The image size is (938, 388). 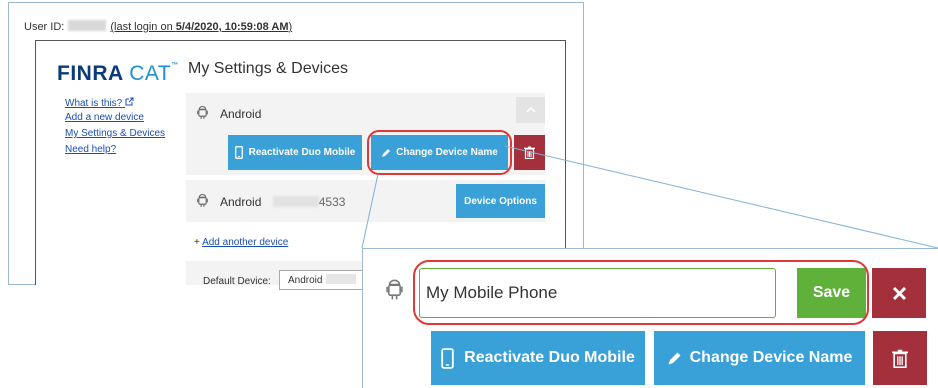 I want to click on sidebar-item-need-help: Need help?, so click(x=90, y=149).